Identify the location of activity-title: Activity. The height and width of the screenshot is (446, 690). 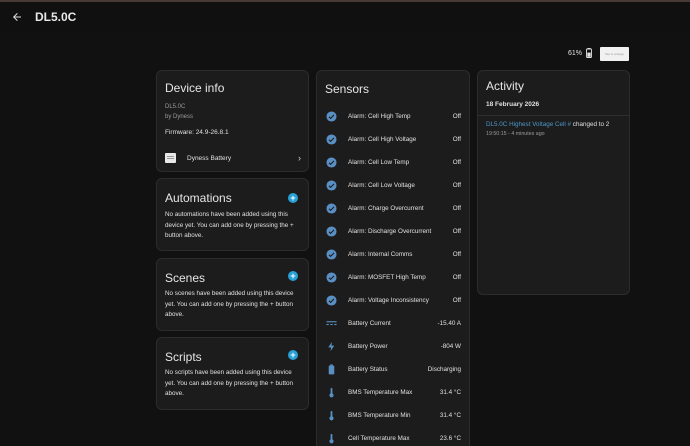
(505, 86).